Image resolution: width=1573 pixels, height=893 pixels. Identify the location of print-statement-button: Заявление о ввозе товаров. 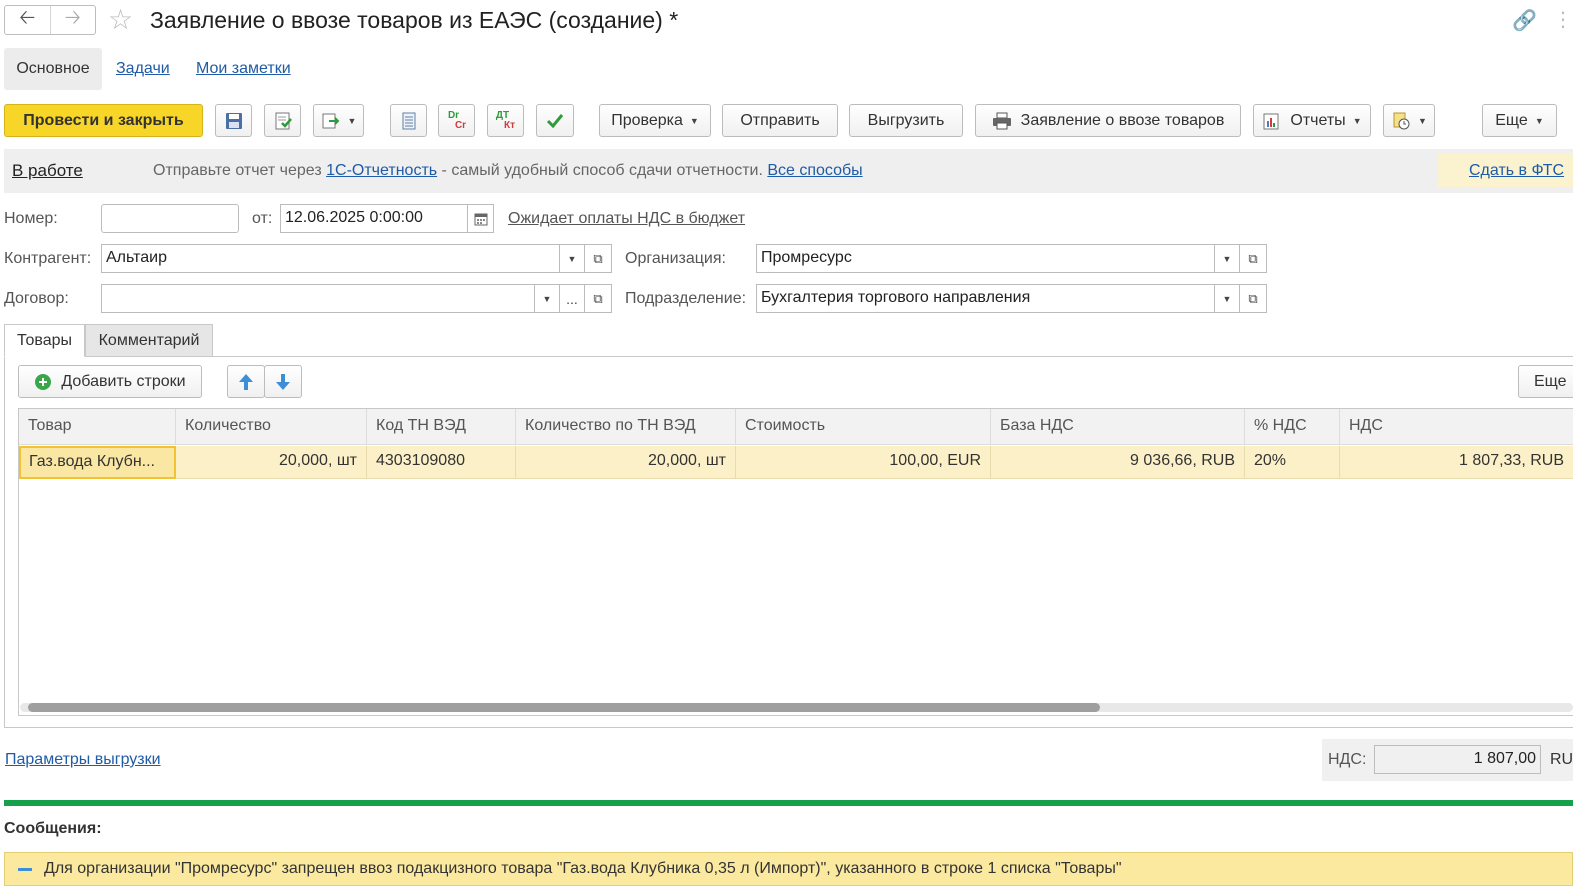
(1108, 120).